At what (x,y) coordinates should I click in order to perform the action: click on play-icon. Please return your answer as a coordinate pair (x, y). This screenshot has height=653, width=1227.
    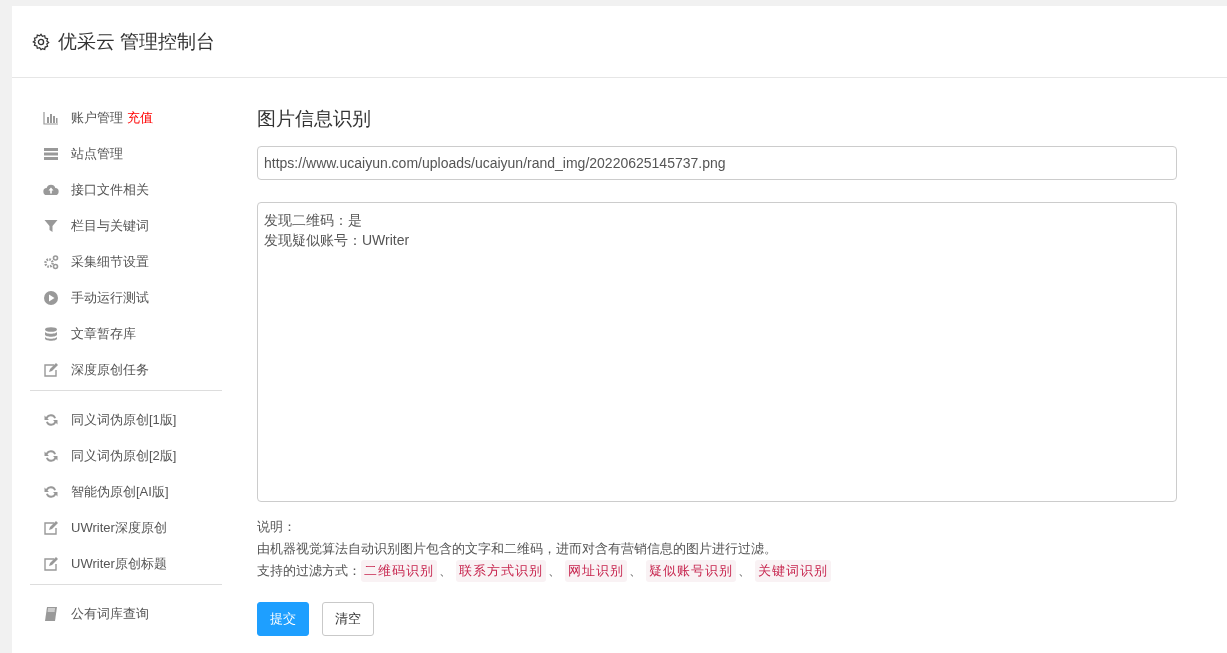
    Looking at the image, I should click on (51, 298).